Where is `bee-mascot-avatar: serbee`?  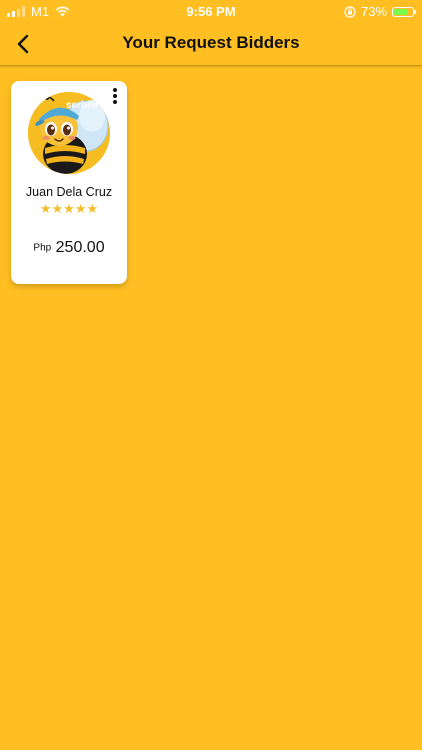 bee-mascot-avatar: serbee is located at coordinates (69, 133).